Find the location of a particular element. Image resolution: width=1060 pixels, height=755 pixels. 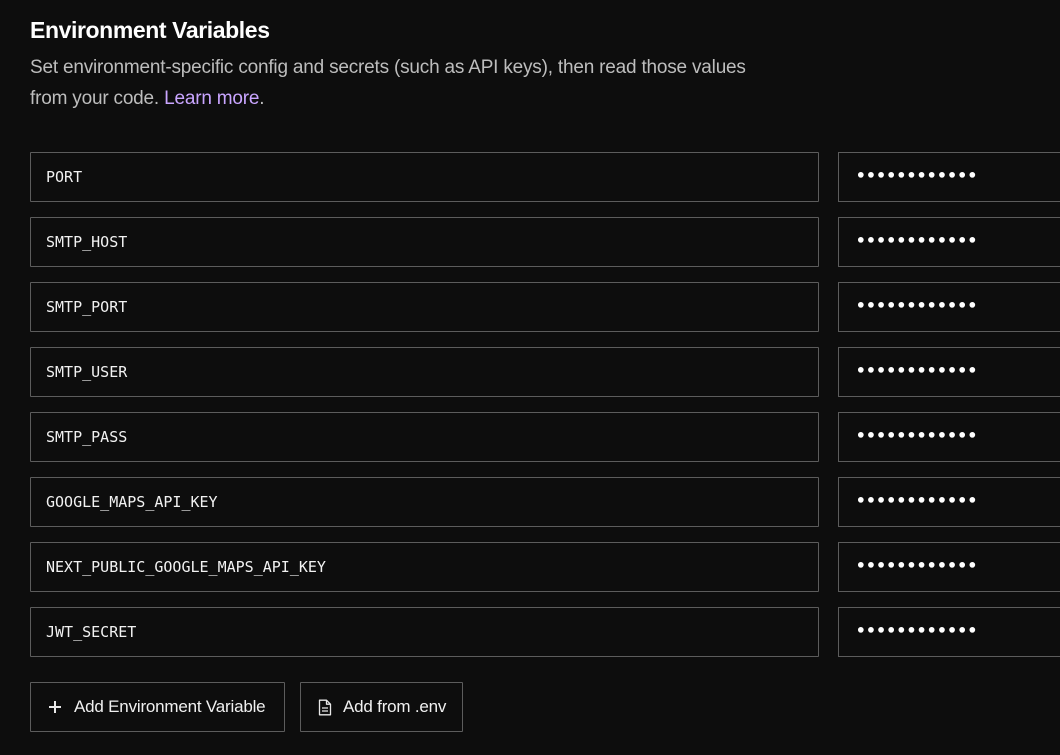

env-variable-row: SMTP_PORT •••••••••••• is located at coordinates (545, 307).